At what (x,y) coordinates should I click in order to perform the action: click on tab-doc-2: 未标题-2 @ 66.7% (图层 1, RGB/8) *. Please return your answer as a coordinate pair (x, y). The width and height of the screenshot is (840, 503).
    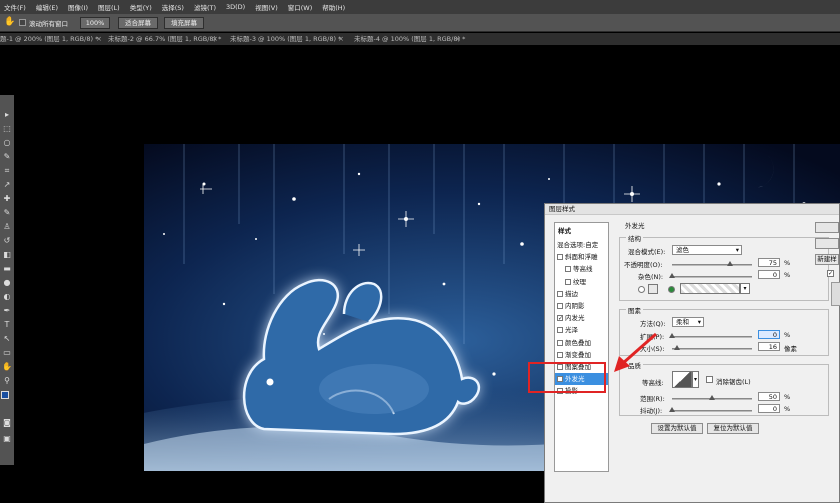
    Looking at the image, I should click on (164, 39).